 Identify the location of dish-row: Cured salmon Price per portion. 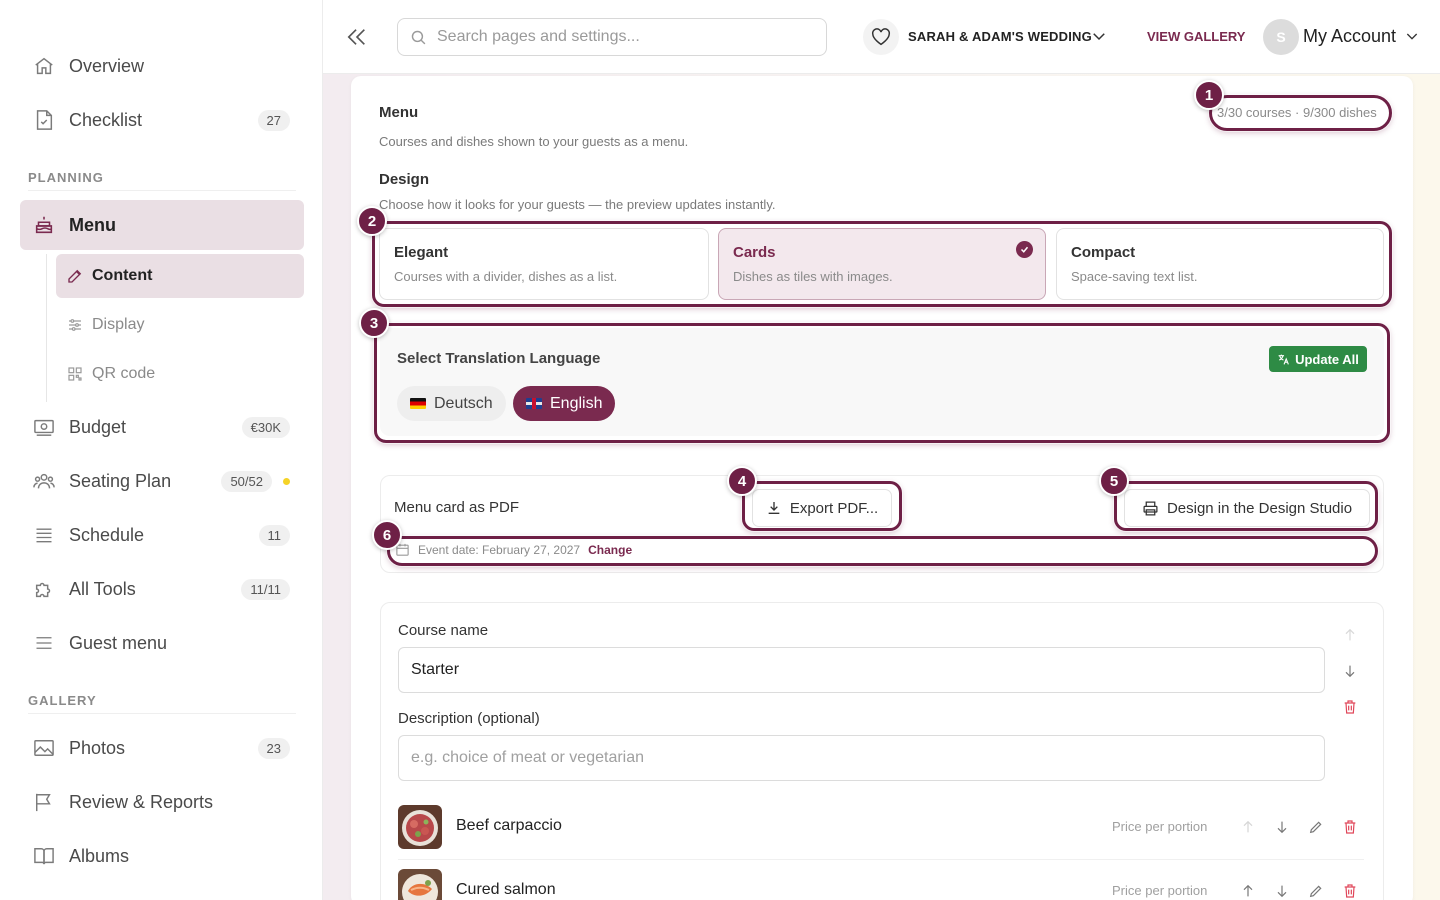
(881, 881).